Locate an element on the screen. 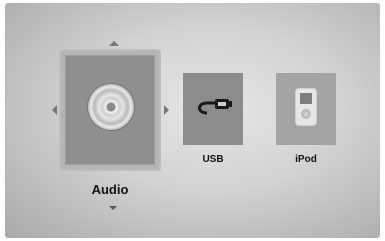 The image size is (385, 241). ipod-click-wheel is located at coordinates (306, 114).